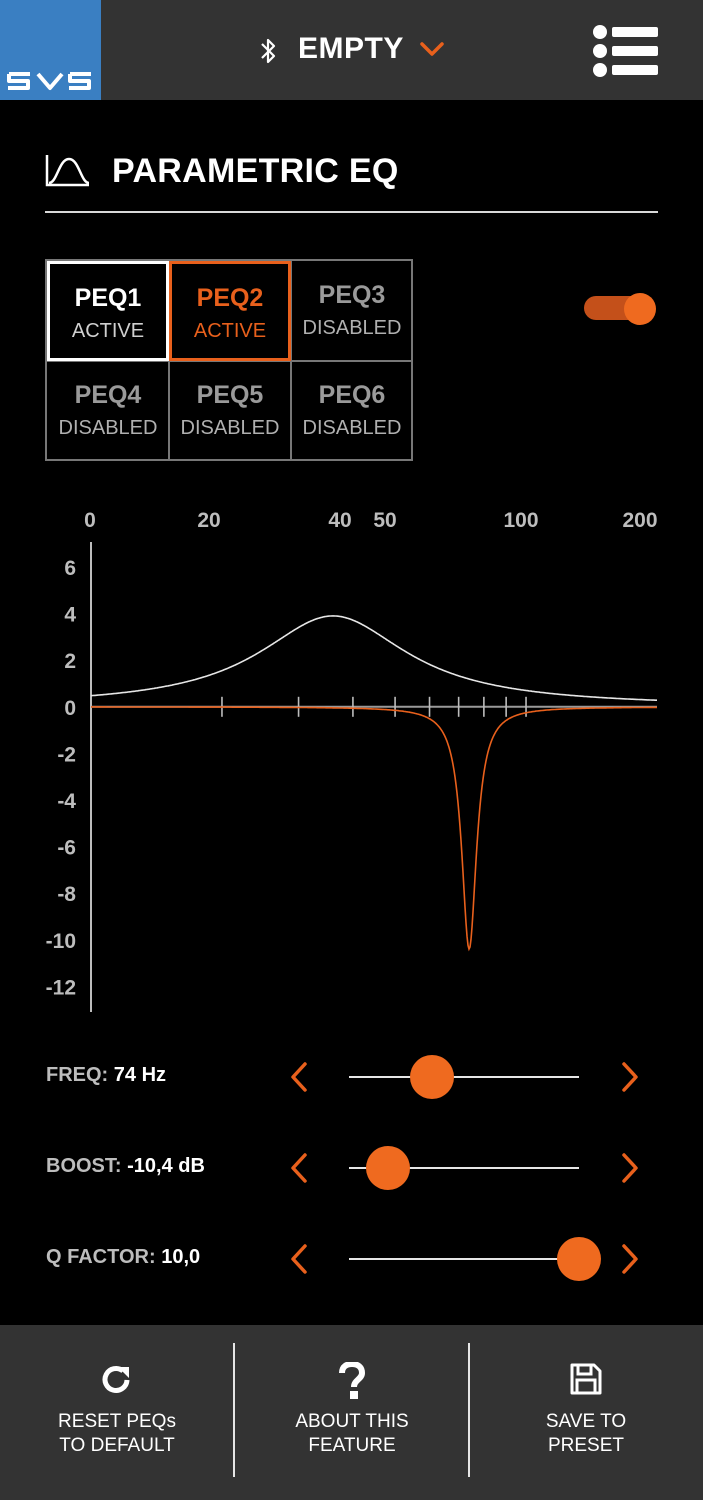  I want to click on reset-peqs-button: RESET PEQs TO DEFAULT, so click(117, 1412).